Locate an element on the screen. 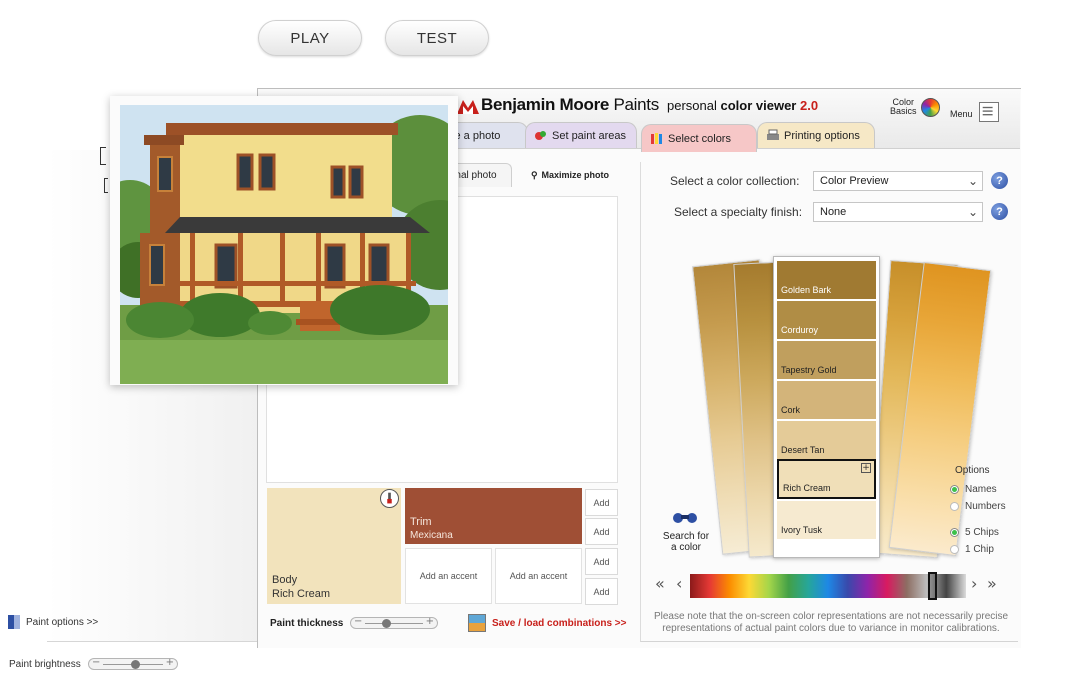 The height and width of the screenshot is (695, 1086). chip-name: Rich Cream is located at coordinates (807, 488).